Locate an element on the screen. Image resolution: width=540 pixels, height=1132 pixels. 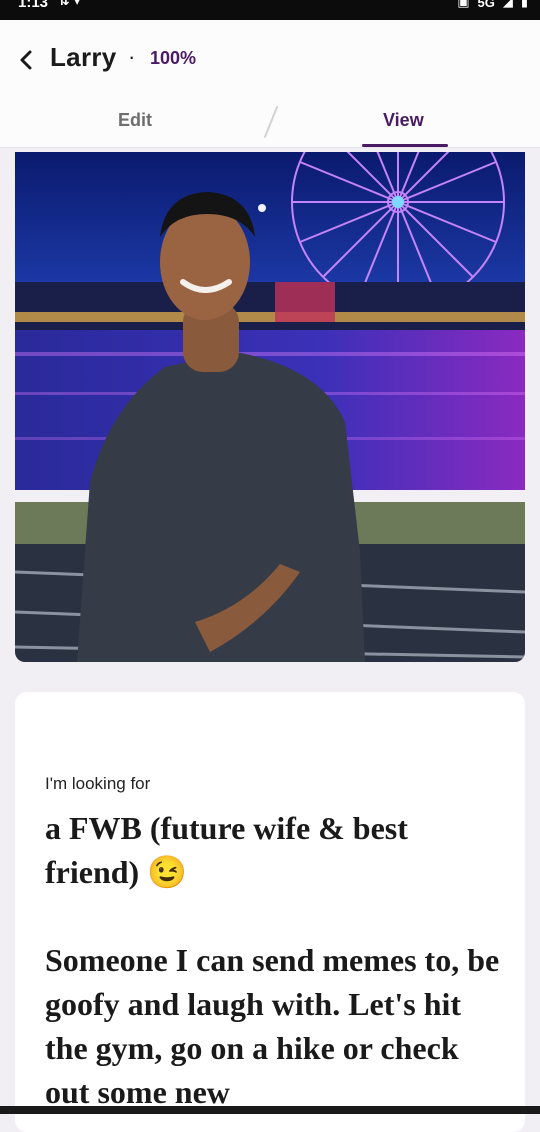
prompt-question: I'm looking for is located at coordinates (98, 783).